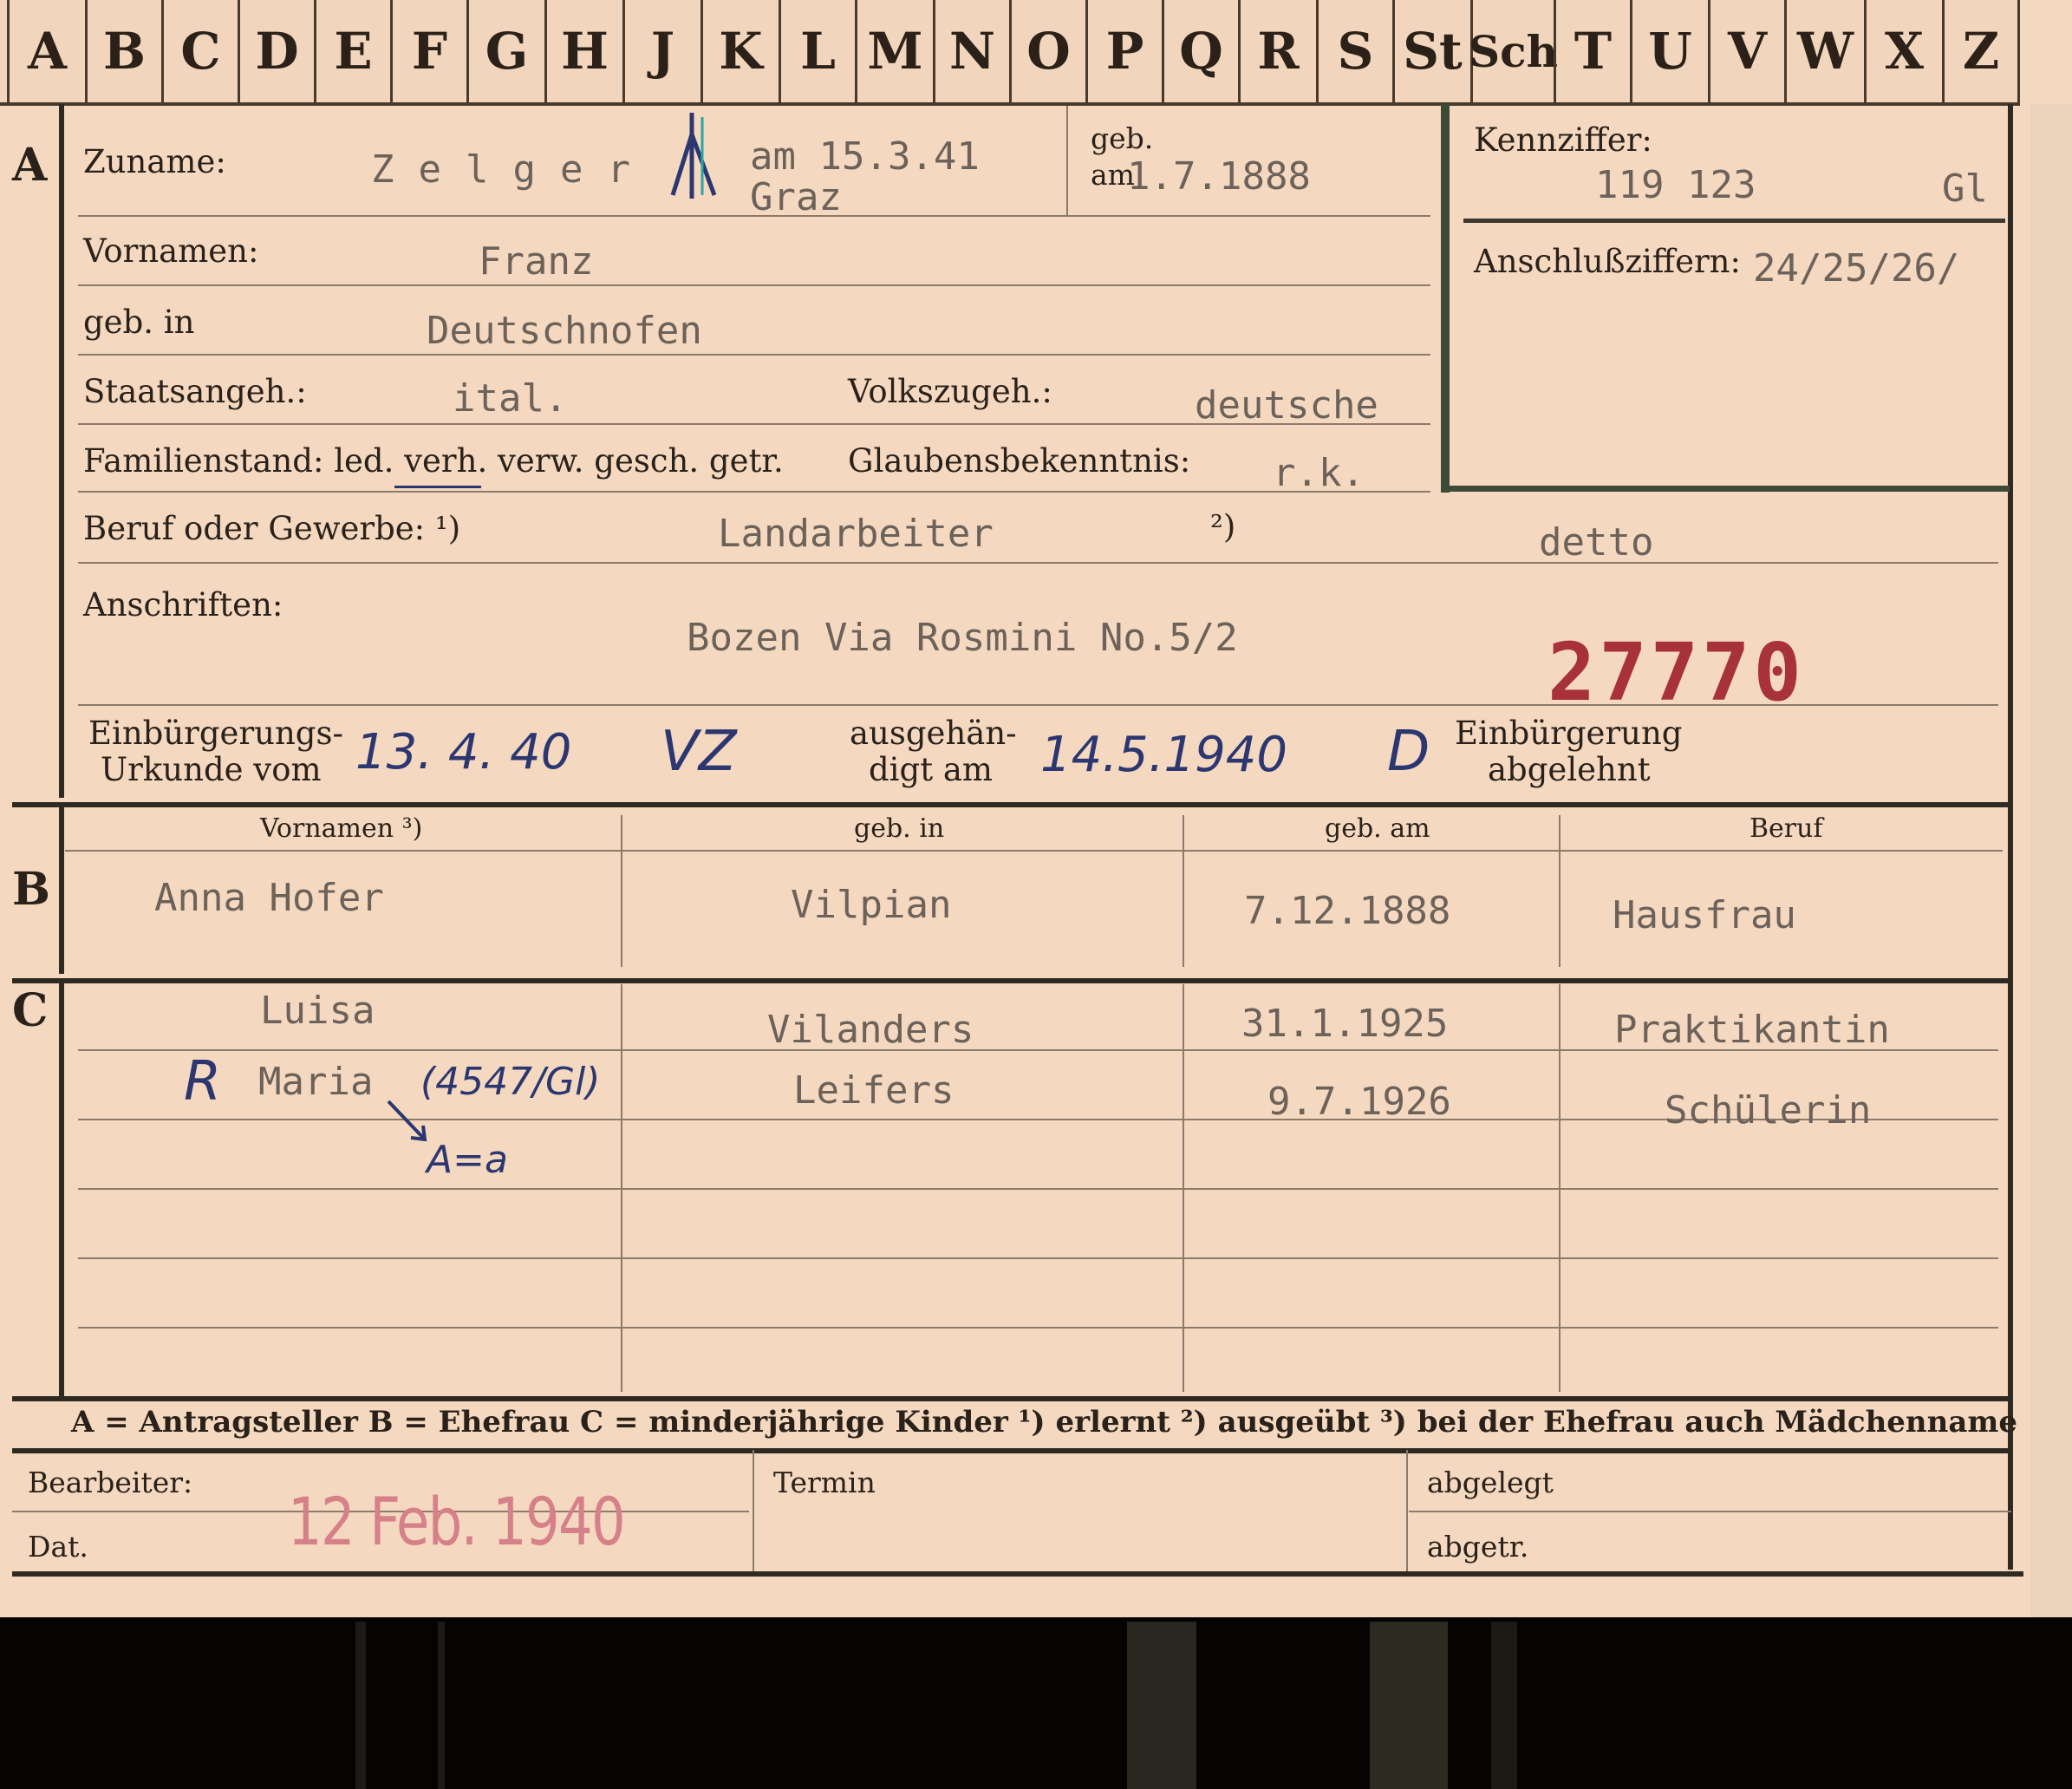 Image resolution: width=2072 pixels, height=1789 pixels. What do you see at coordinates (1277, 51) in the screenshot?
I see `tab-r: R` at bounding box center [1277, 51].